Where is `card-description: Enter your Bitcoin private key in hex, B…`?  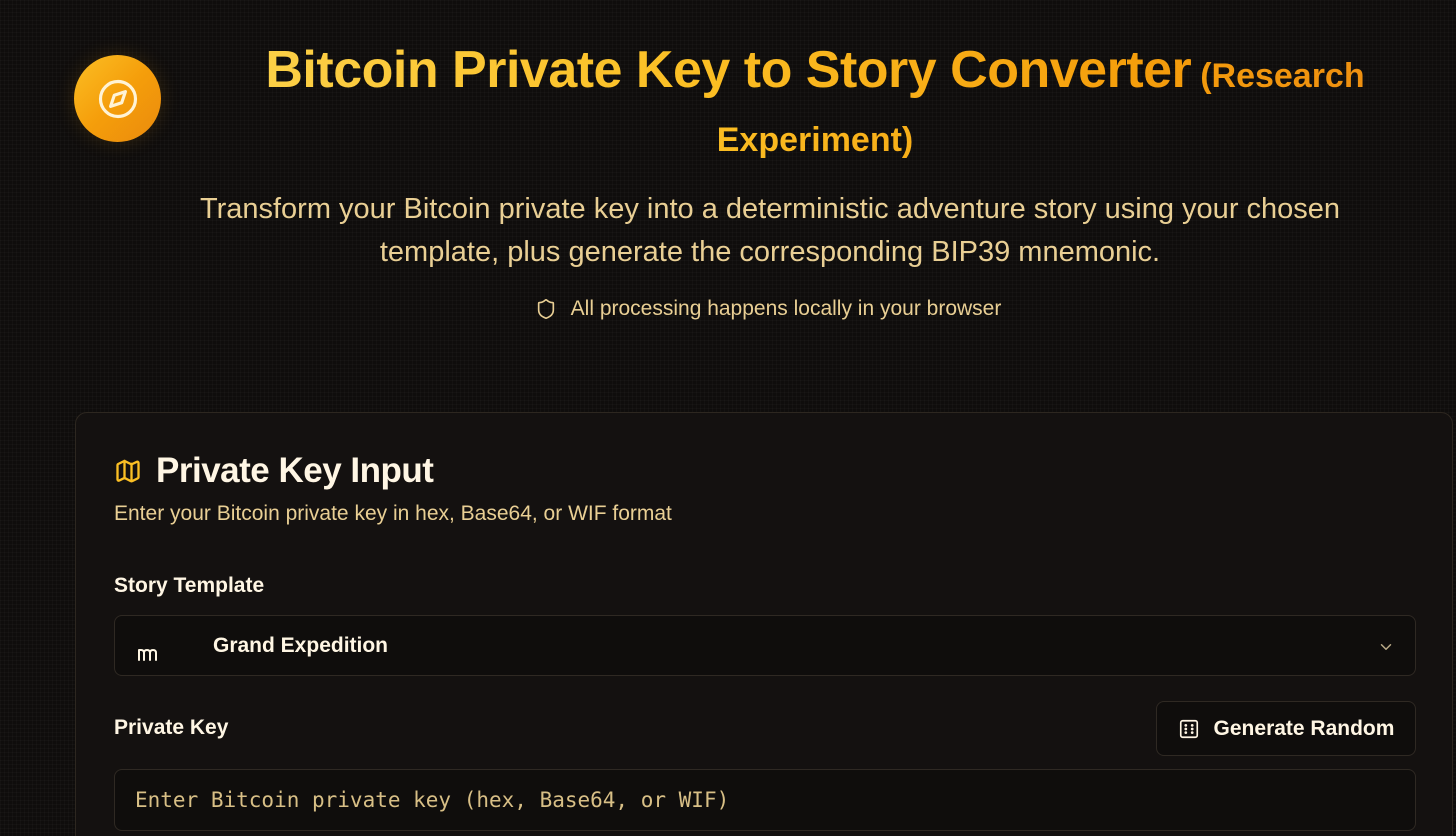 card-description: Enter your Bitcoin private key in hex, B… is located at coordinates (393, 513).